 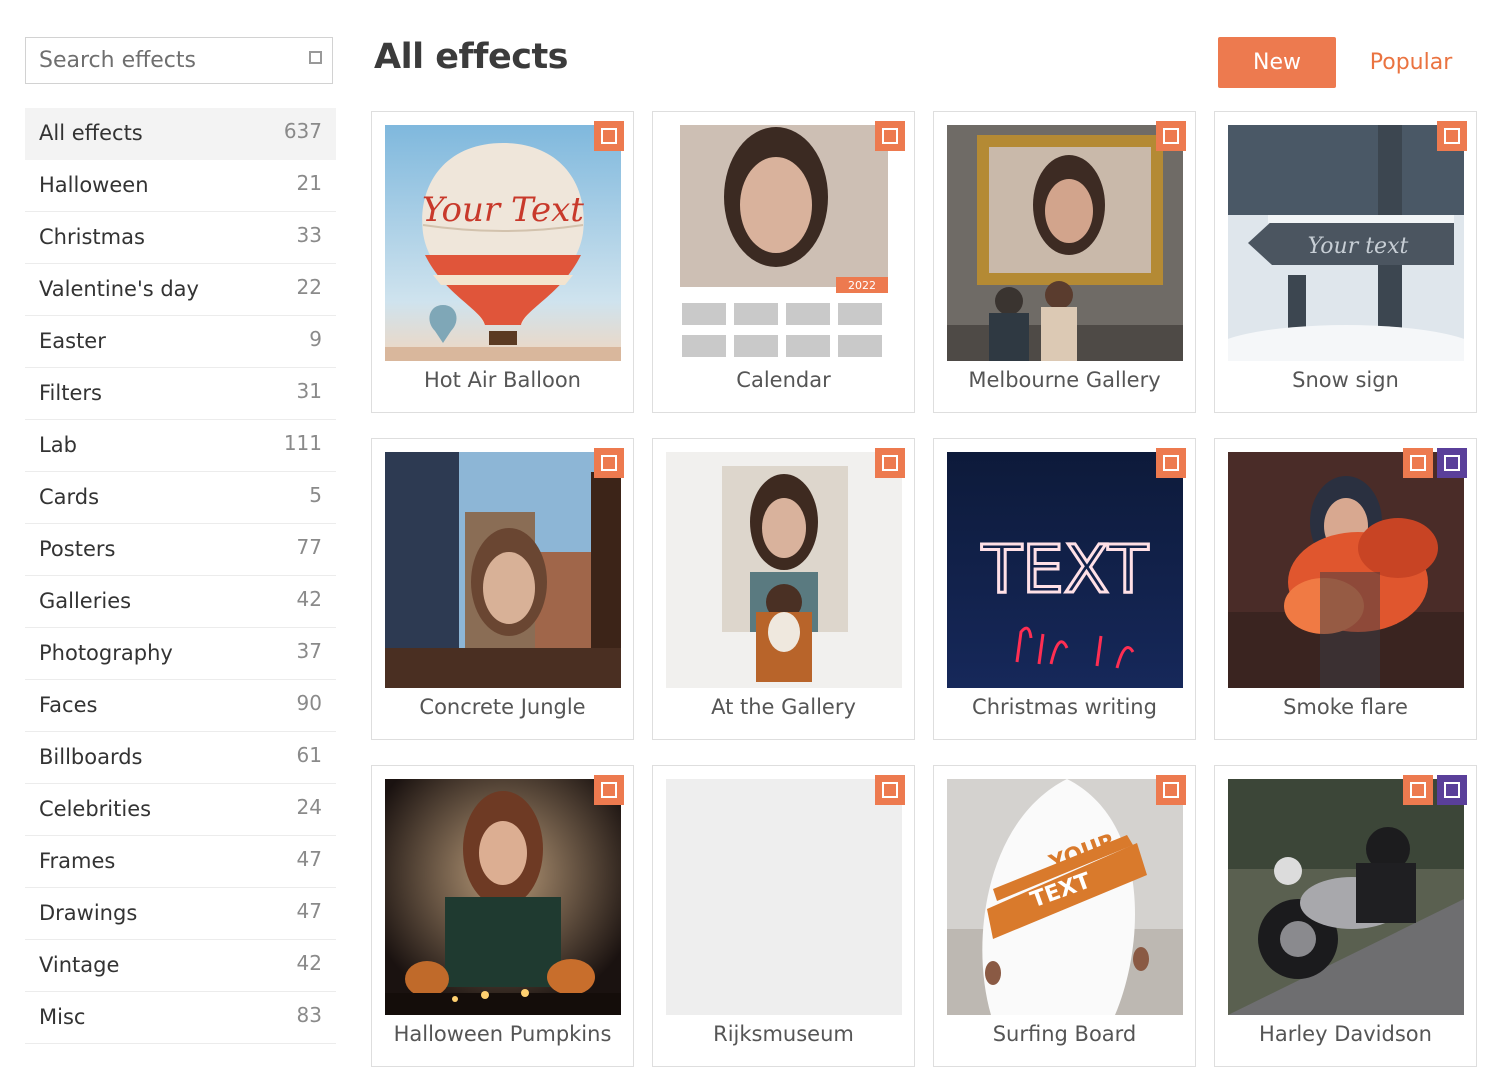 I want to click on category-label: Galleries, so click(x=85, y=601).